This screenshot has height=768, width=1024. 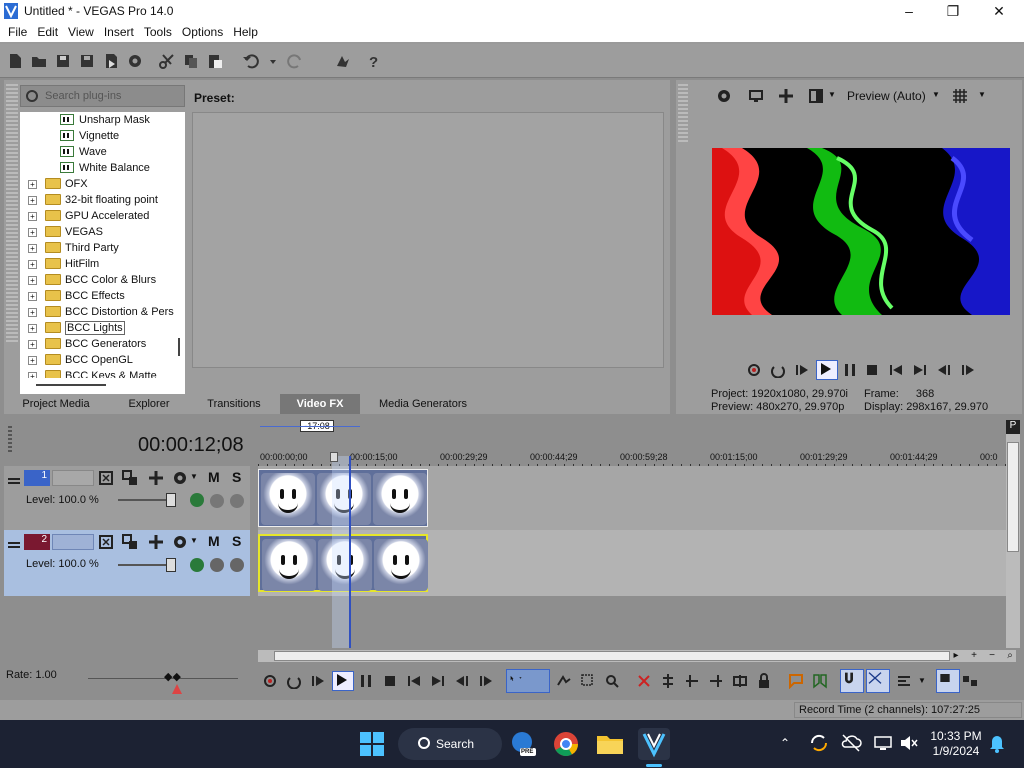 What do you see at coordinates (683, 114) in the screenshot?
I see `panel-grip` at bounding box center [683, 114].